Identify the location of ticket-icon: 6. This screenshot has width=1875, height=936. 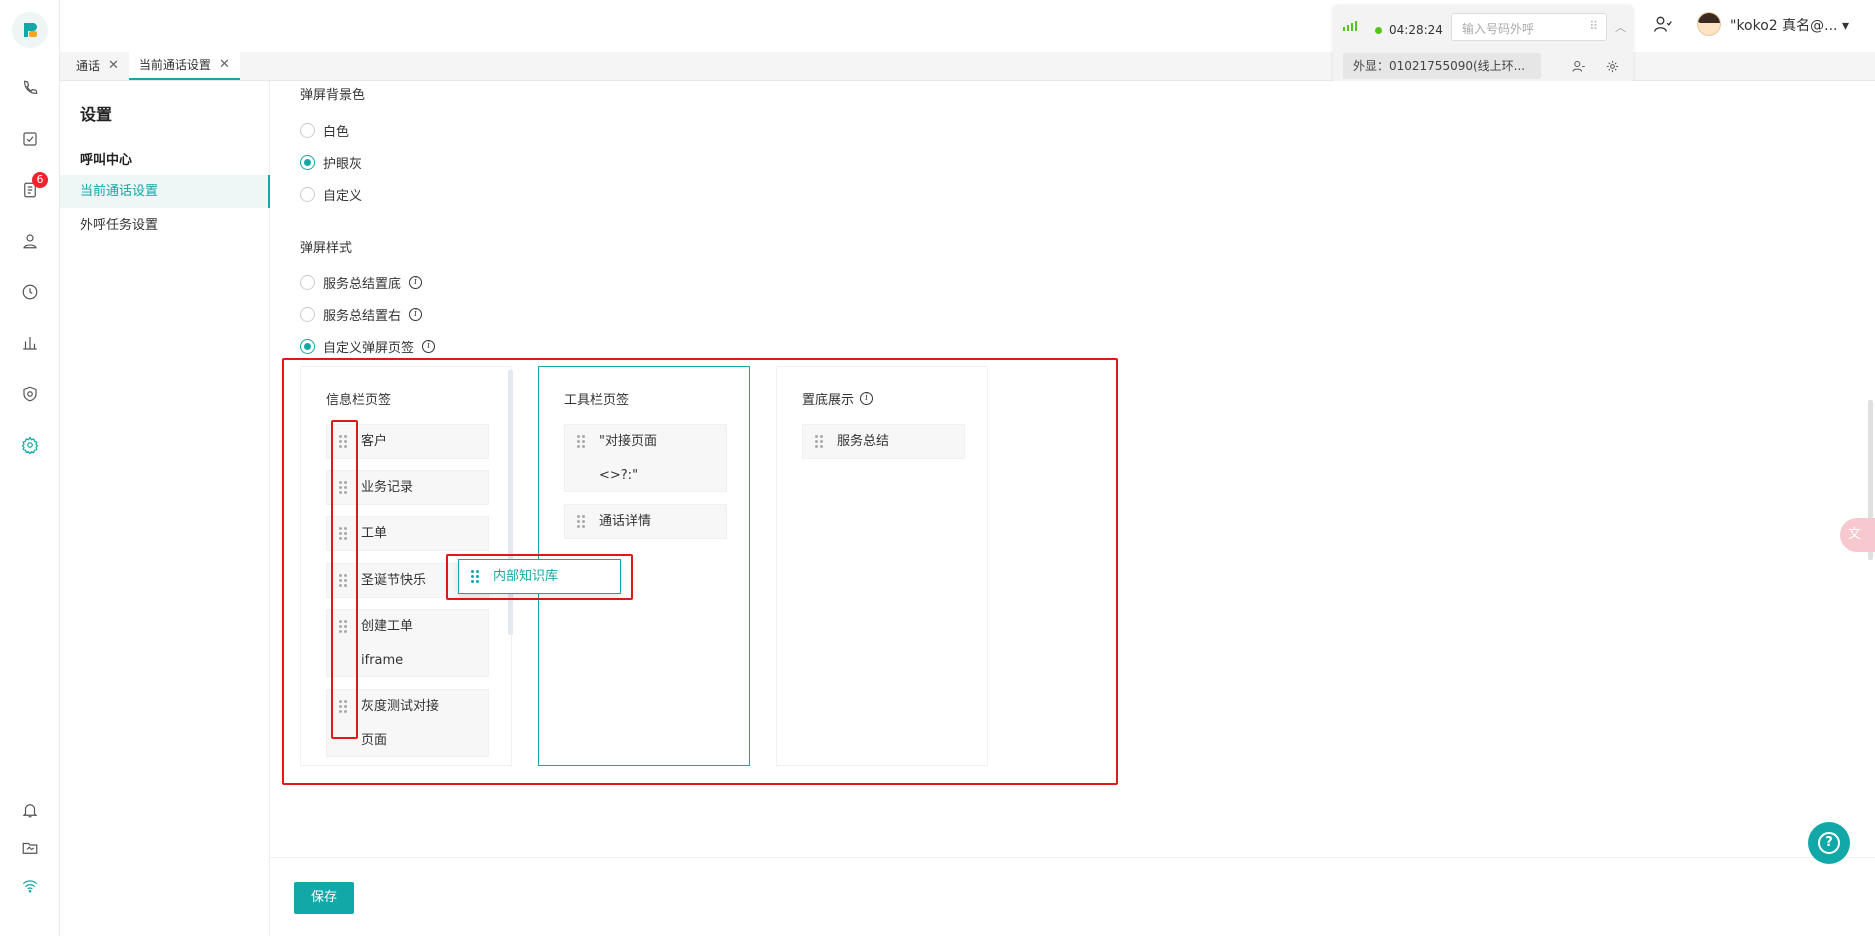
(33, 187).